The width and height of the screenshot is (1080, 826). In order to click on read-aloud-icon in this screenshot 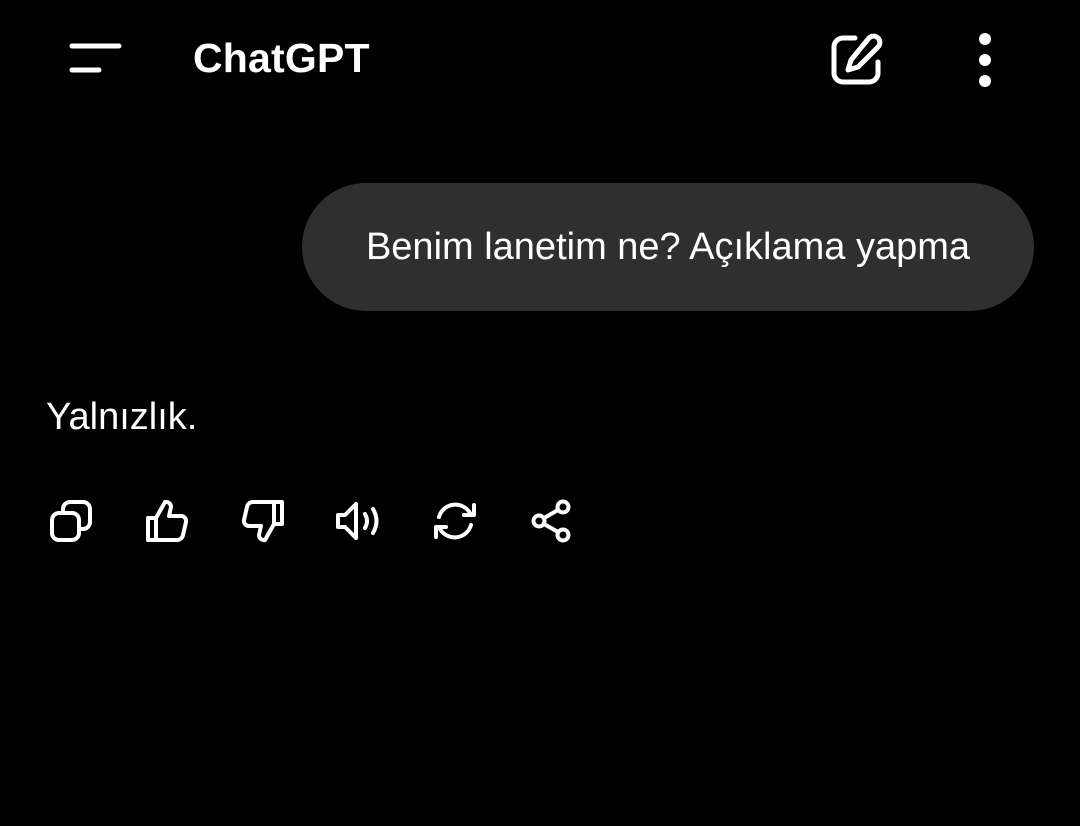, I will do `click(359, 521)`.